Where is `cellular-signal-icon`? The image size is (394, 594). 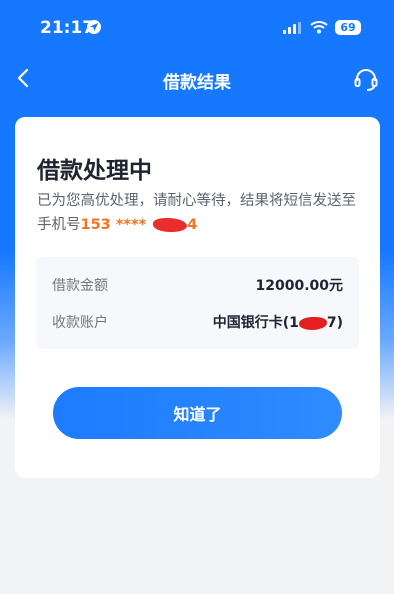 cellular-signal-icon is located at coordinates (293, 28).